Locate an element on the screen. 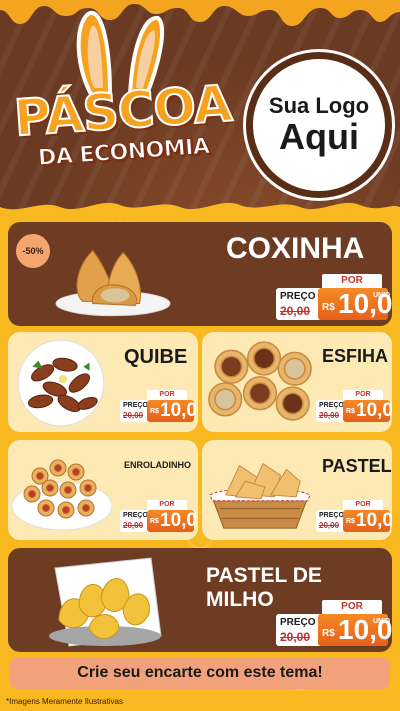 The image size is (400, 711). price-tag-enroladinho: POR PREÇO 20,00 R$ 10,00 is located at coordinates (159, 517).